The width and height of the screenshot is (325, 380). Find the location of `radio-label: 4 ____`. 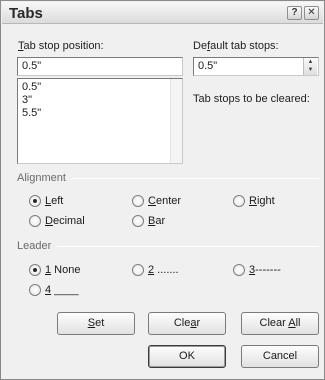

radio-label: 4 ____ is located at coordinates (62, 290).